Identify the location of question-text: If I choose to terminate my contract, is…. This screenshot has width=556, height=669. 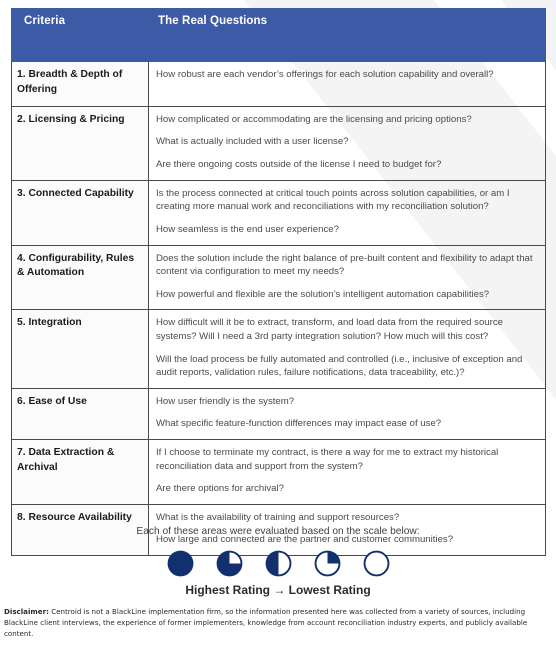
(327, 459).